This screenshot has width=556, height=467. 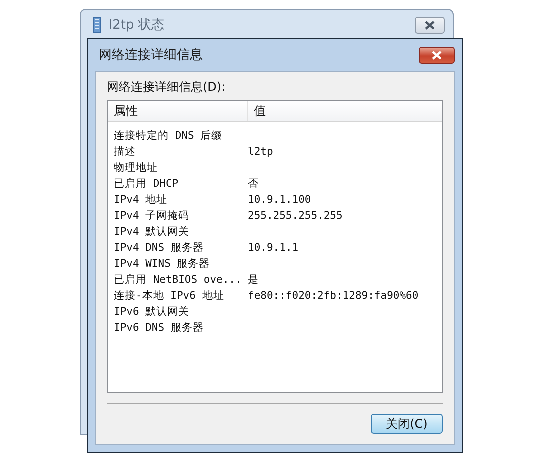 I want to click on value-cell-text: l2tp, so click(x=261, y=152).